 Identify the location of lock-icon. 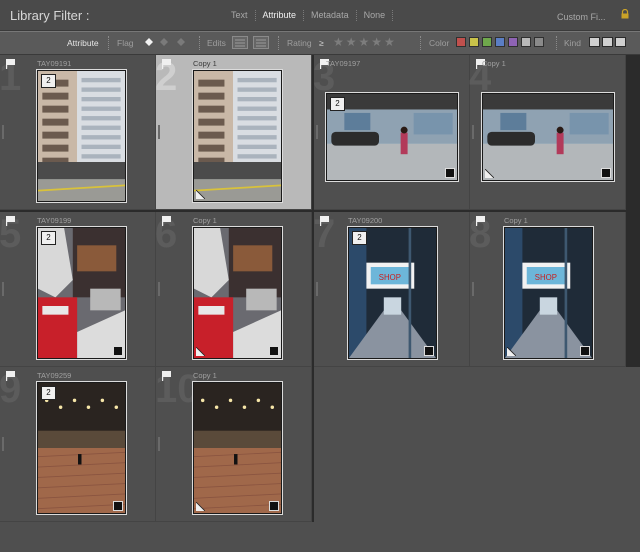
(625, 14).